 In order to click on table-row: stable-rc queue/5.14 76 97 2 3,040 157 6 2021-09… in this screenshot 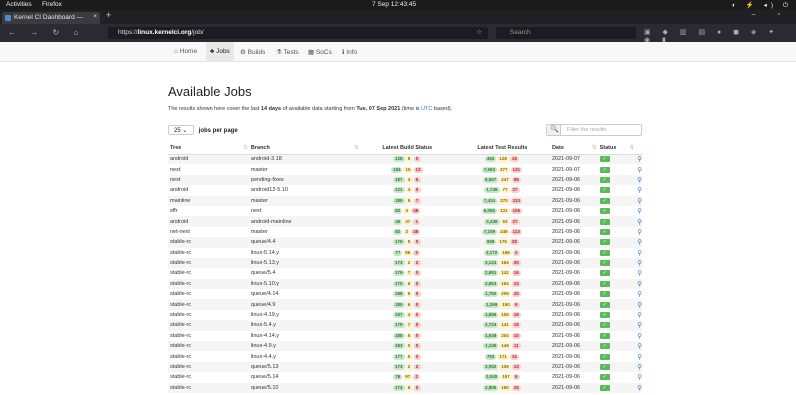, I will do `click(405, 377)`.